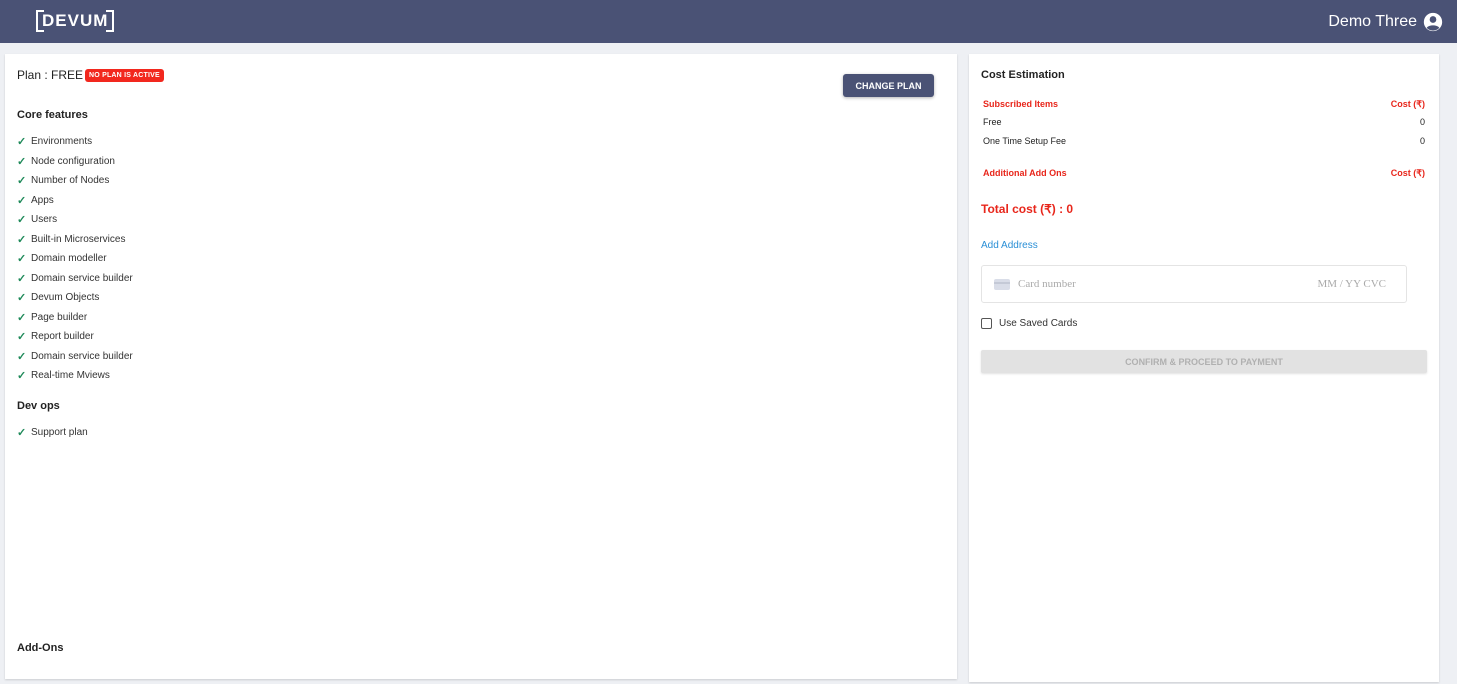  I want to click on feature-label: Node configuration, so click(73, 161).